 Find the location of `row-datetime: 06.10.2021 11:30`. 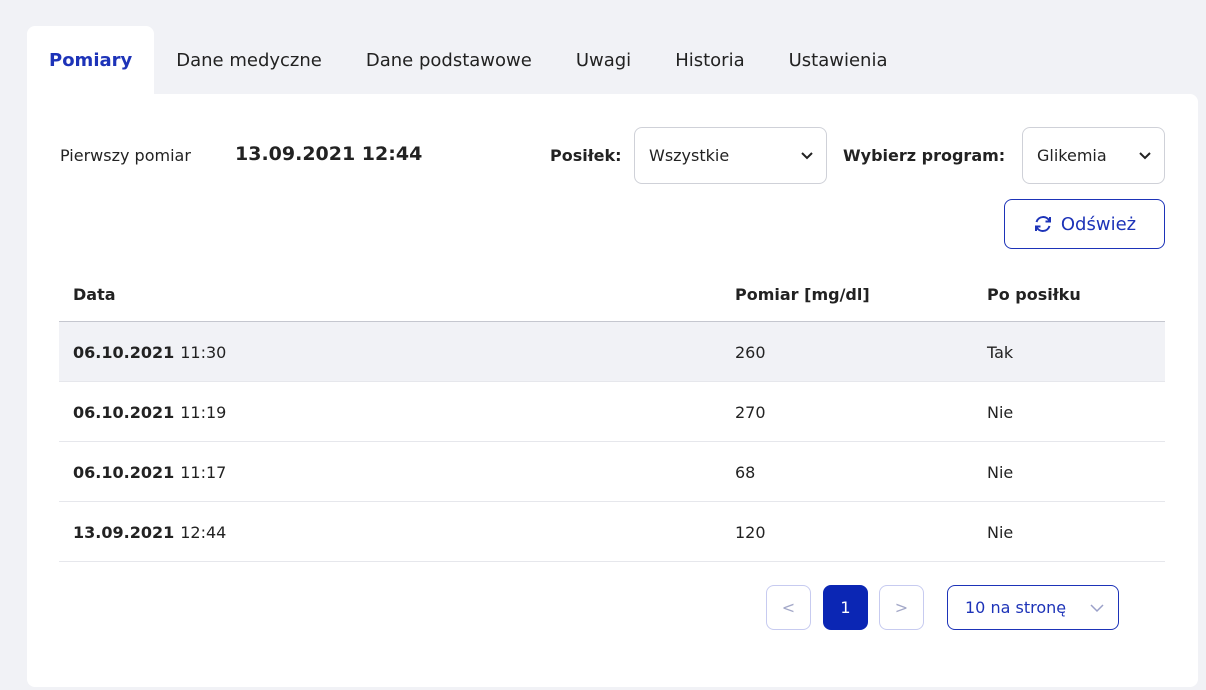

row-datetime: 06.10.2021 11:30 is located at coordinates (149, 352).